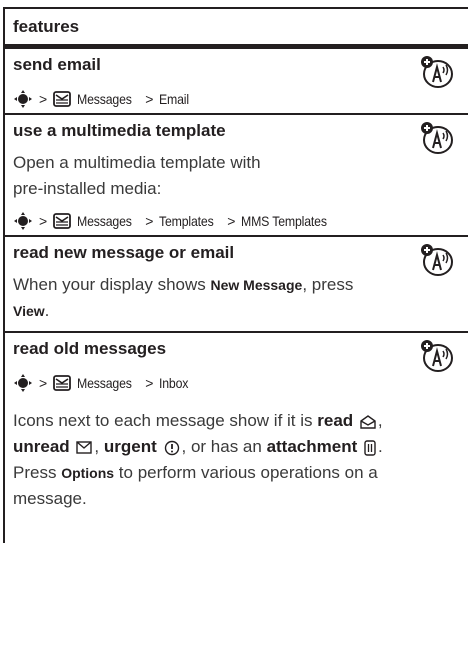 Image resolution: width=472 pixels, height=650 pixels. I want to click on table-header: features, so click(235, 28).